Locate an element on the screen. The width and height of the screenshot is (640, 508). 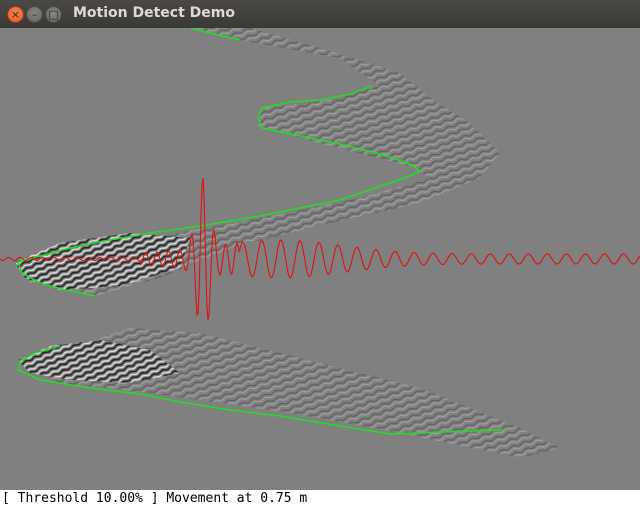
status-bar: [ Threshold 10.00% ] Movement at 0.75 m is located at coordinates (320, 499).